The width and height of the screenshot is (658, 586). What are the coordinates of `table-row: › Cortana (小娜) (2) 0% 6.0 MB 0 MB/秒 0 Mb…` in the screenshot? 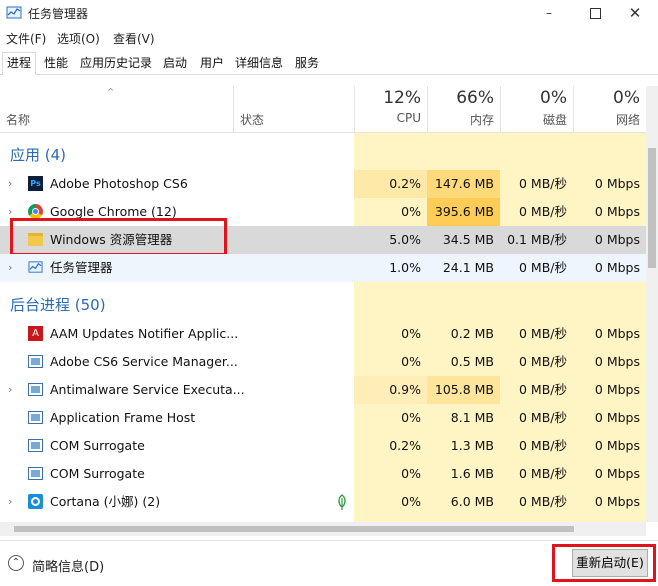 It's located at (323, 502).